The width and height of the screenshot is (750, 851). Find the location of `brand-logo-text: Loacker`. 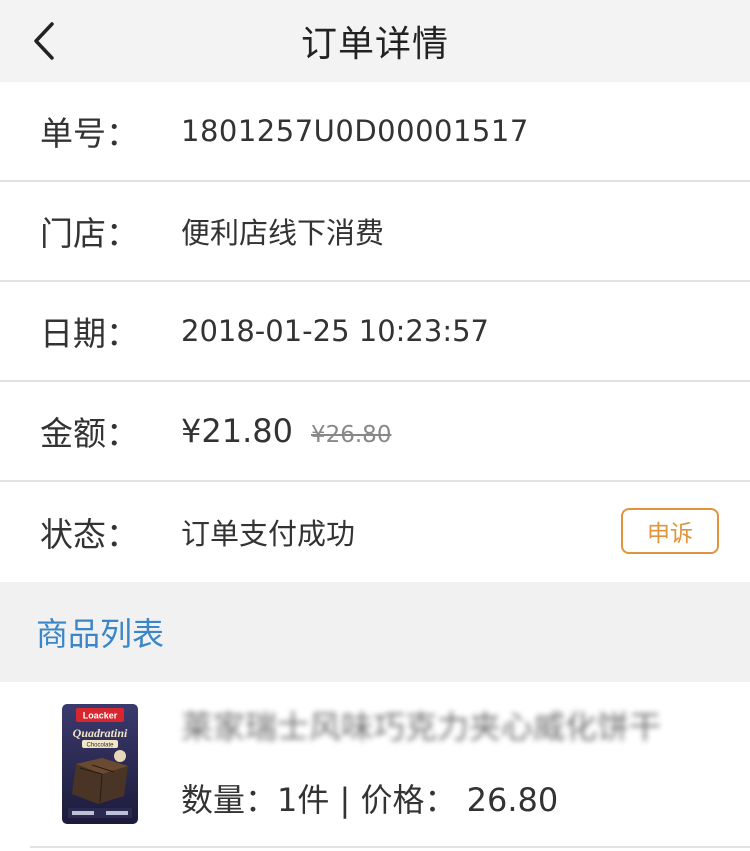

brand-logo-text: Loacker is located at coordinates (100, 716).